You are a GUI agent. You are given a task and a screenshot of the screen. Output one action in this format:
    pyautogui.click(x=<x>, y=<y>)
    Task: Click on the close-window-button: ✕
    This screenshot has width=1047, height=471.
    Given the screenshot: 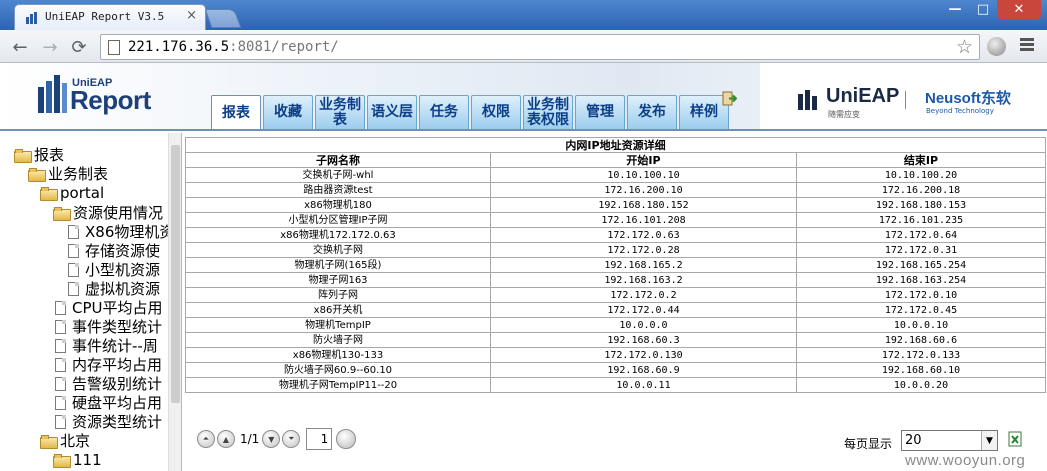 What is the action you would take?
    pyautogui.click(x=1019, y=9)
    